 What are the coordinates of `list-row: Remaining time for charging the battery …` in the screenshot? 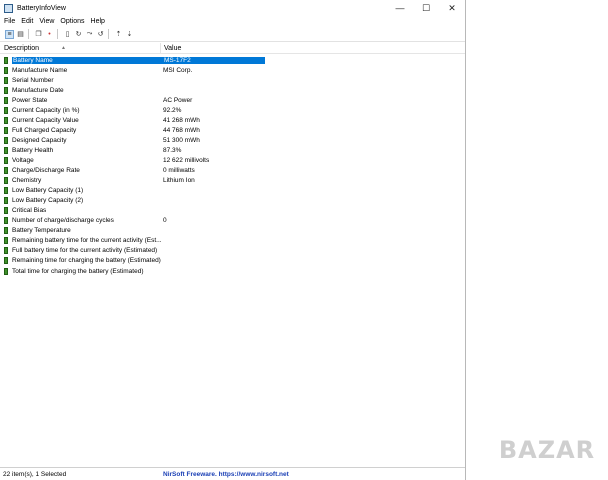 It's located at (232, 261).